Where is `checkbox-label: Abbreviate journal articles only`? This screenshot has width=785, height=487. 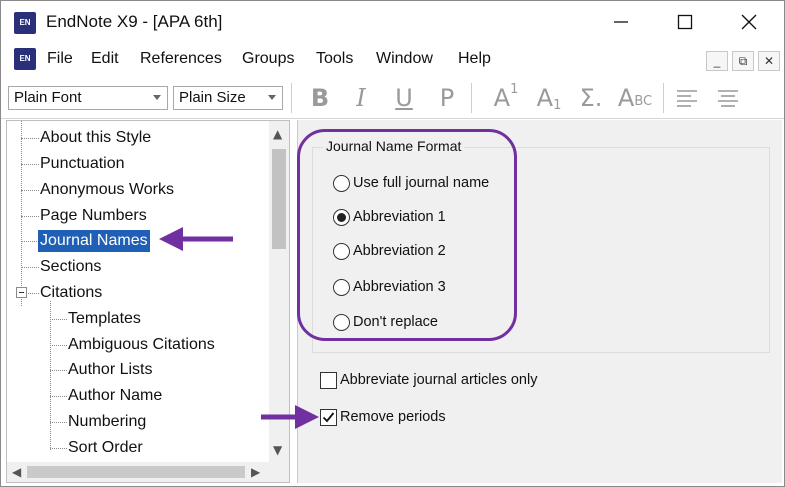 checkbox-label: Abbreviate journal articles only is located at coordinates (439, 380).